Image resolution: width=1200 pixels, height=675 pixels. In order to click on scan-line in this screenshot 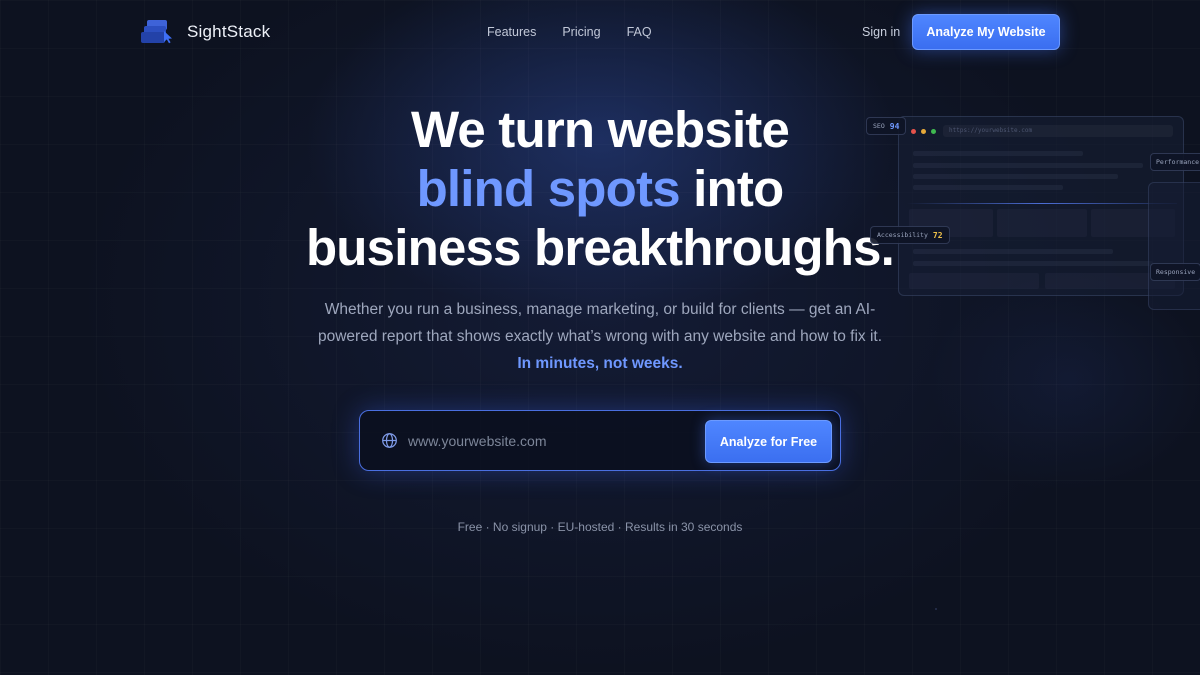, I will do `click(1042, 203)`.